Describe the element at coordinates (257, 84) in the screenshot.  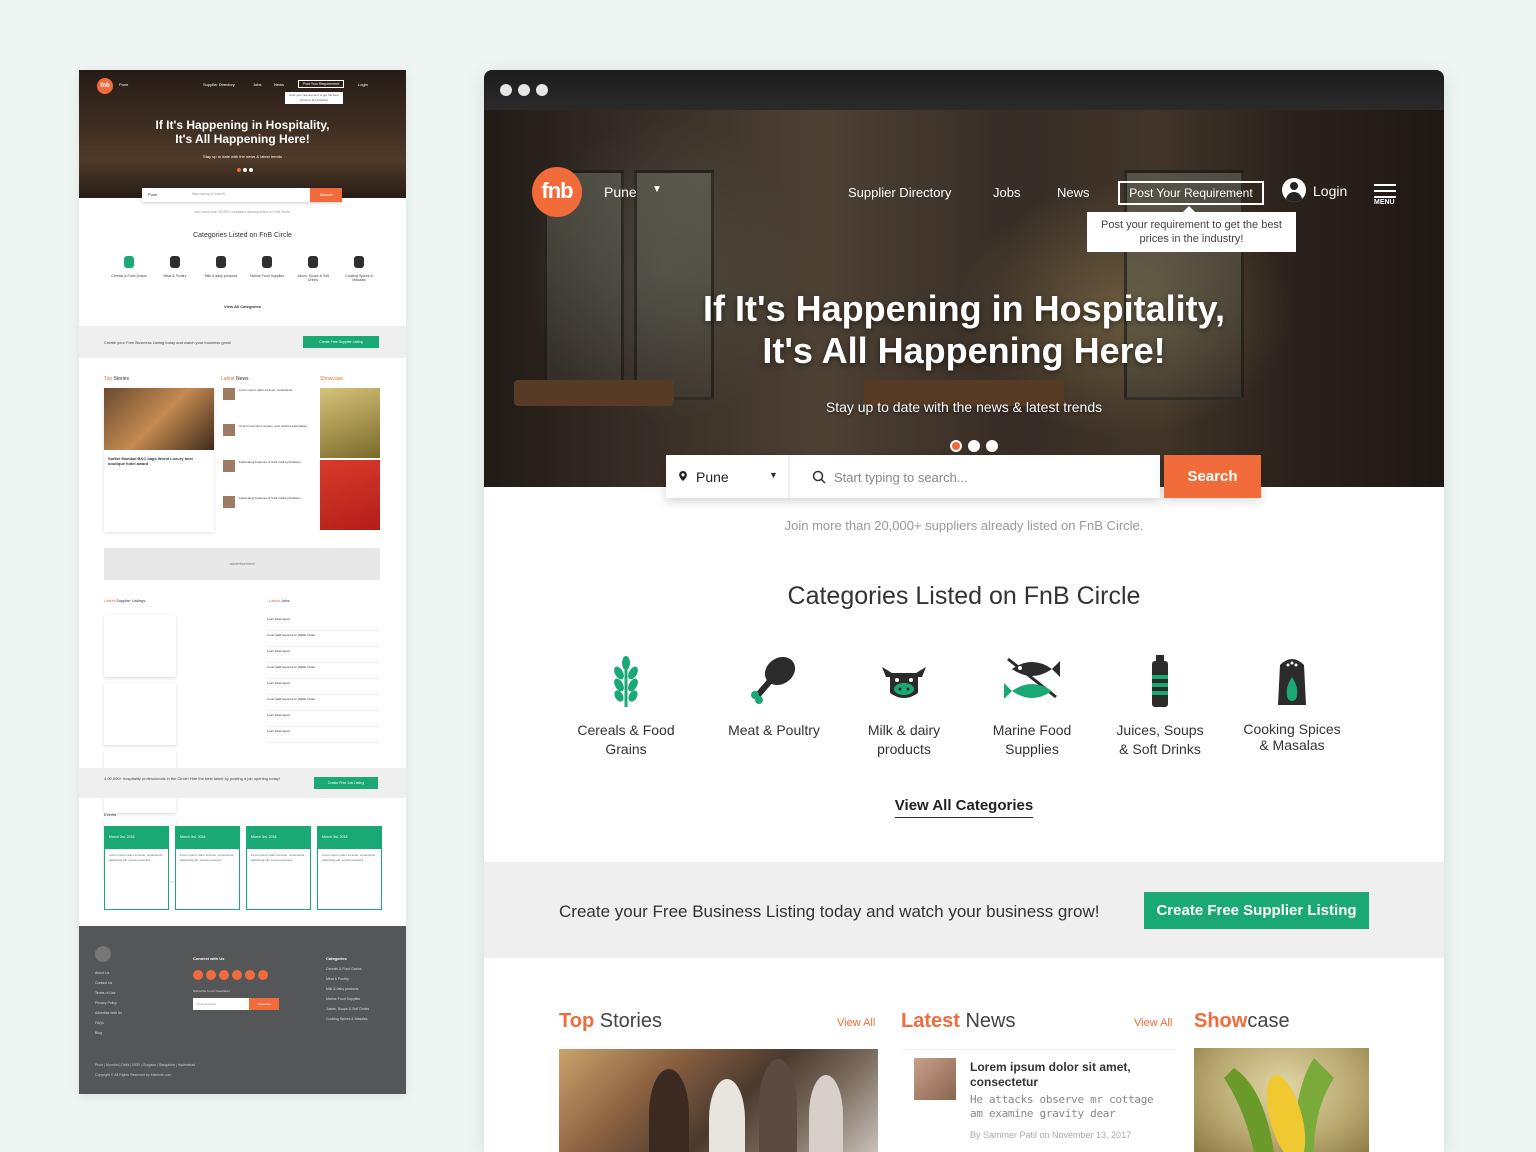
I see `mini-nav-jobs: Jobs` at that location.